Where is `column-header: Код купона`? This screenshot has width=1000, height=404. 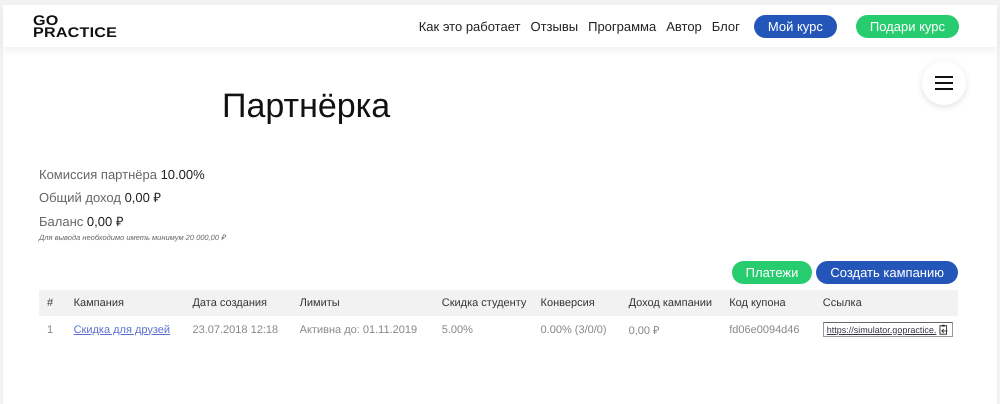 column-header: Код купона is located at coordinates (768, 303).